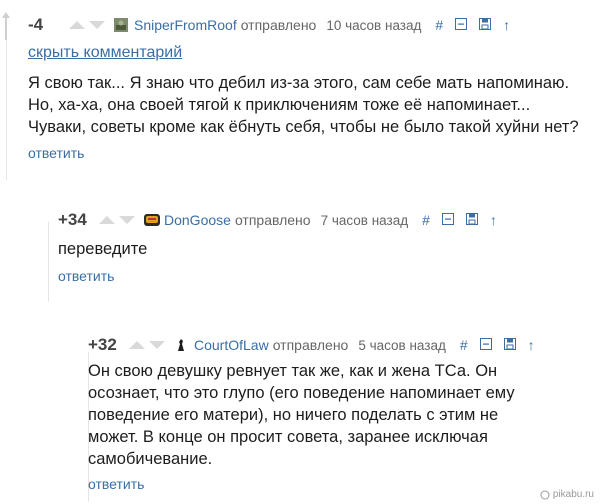  Describe the element at coordinates (150, 459) in the screenshot. I see `comment-line: самобичевание.` at that location.